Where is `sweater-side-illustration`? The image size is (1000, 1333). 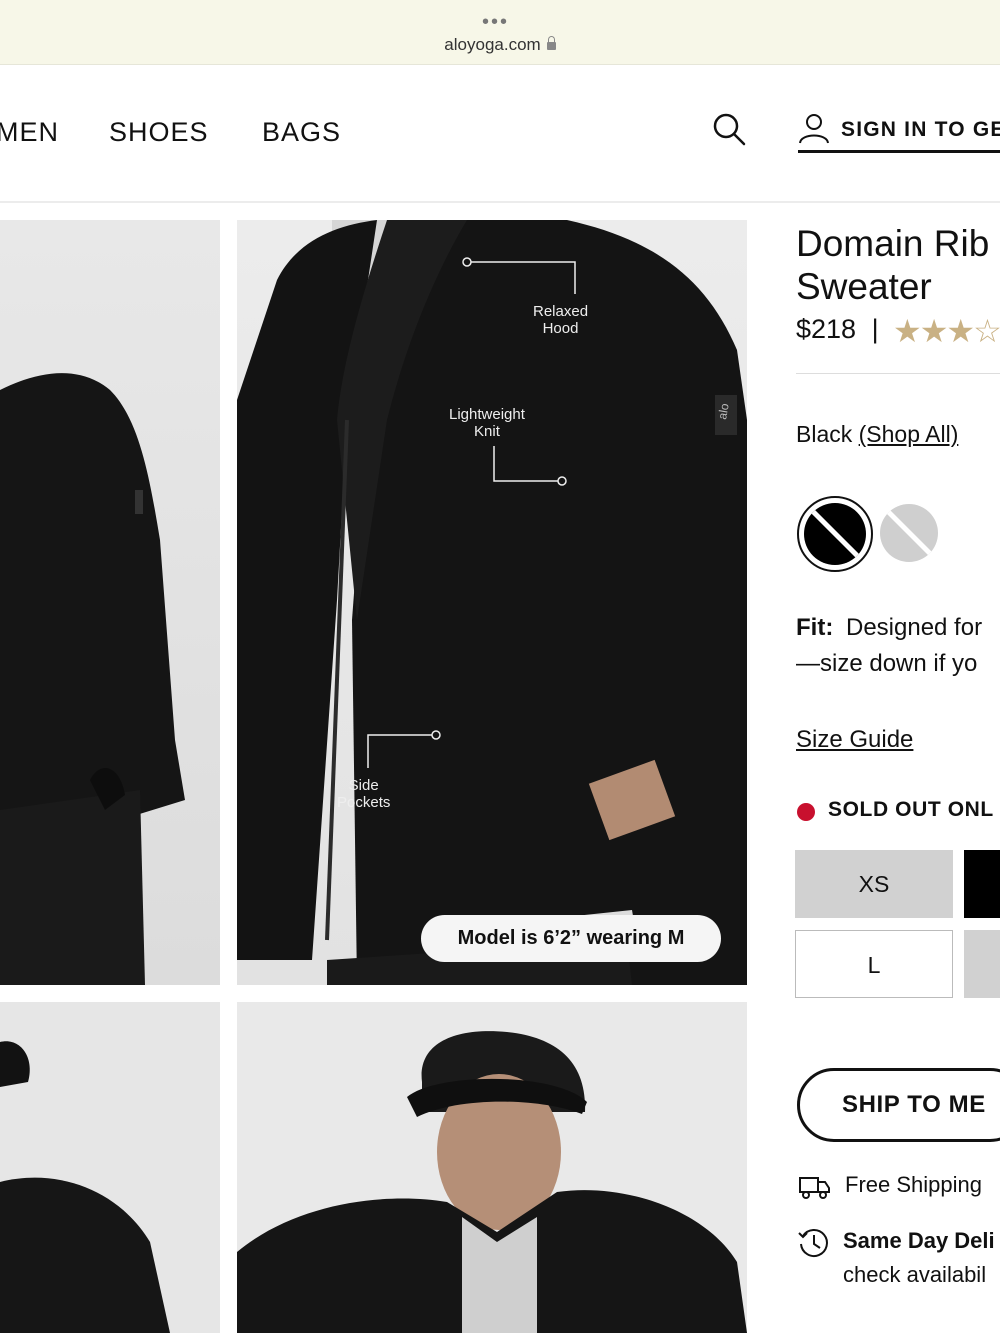
sweater-side-illustration is located at coordinates (92, 679).